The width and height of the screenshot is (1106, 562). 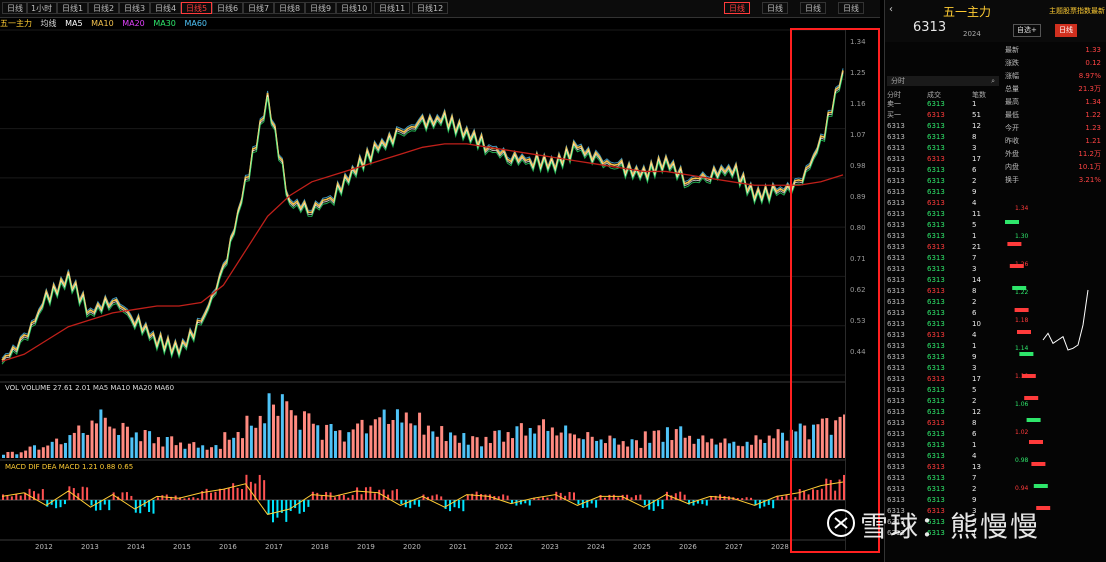 I want to click on quote-row: 卖一 6313 1, so click(x=943, y=104).